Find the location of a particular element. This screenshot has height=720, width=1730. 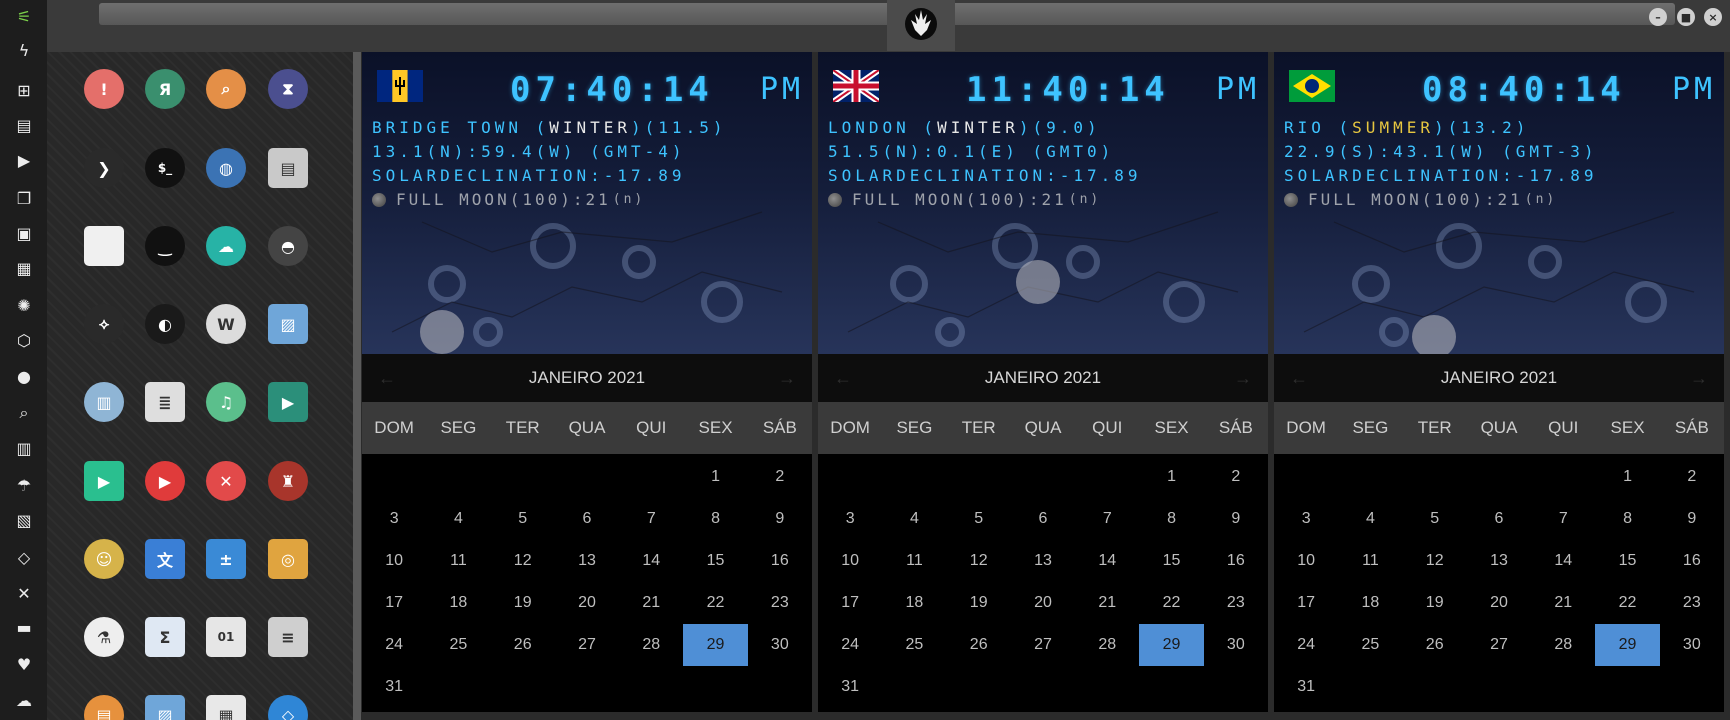

app-youtube-icon: ▶ is located at coordinates (165, 481).